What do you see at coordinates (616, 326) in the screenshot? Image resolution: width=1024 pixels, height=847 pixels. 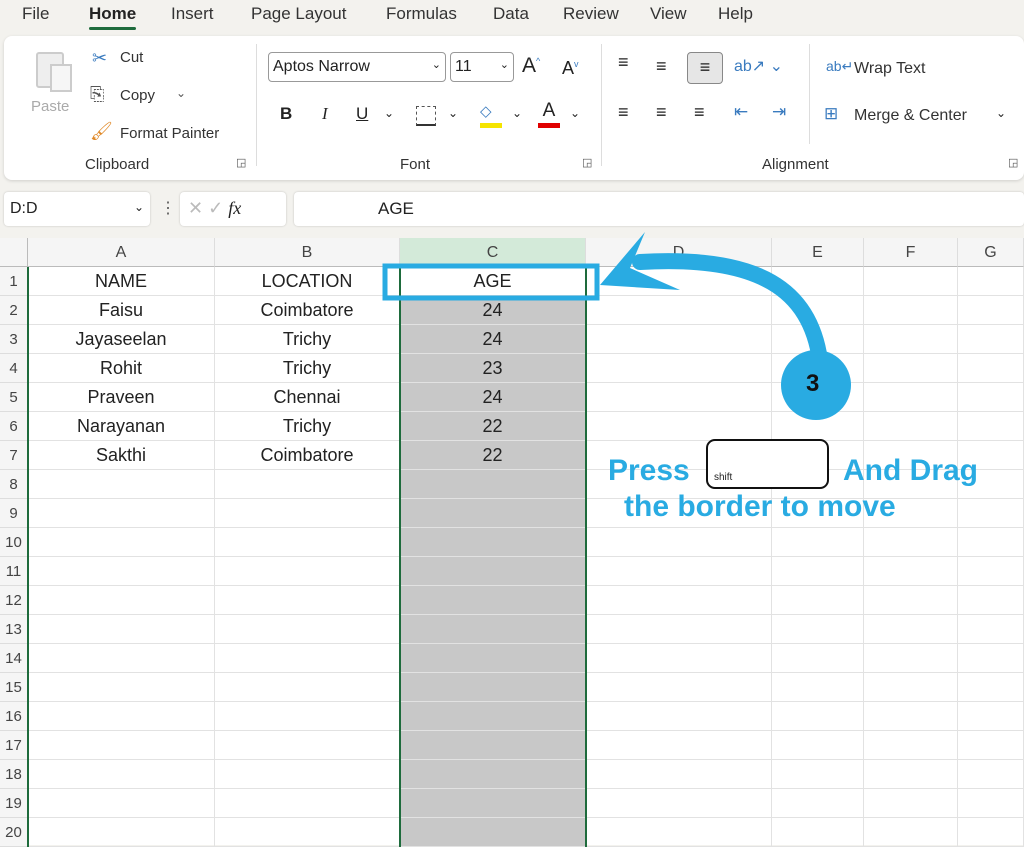 I see `annotation-arrow` at bounding box center [616, 326].